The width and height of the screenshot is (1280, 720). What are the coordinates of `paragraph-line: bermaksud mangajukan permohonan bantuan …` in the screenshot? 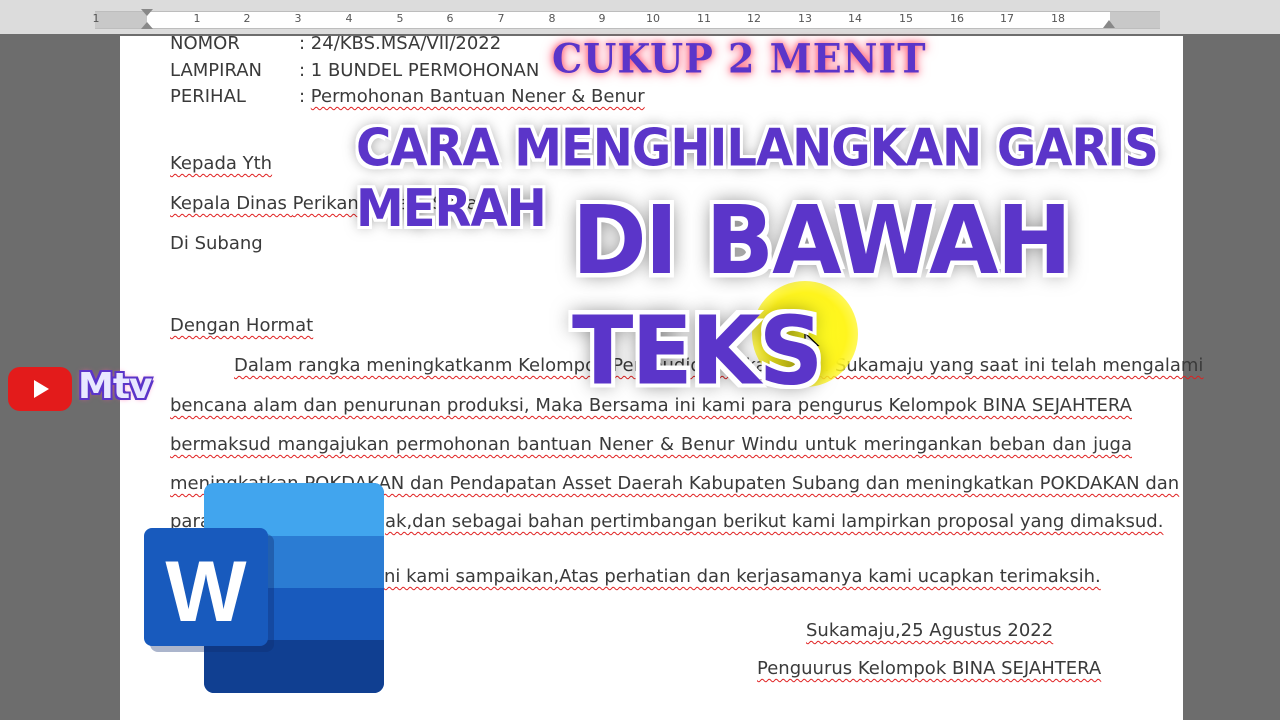 It's located at (651, 444).